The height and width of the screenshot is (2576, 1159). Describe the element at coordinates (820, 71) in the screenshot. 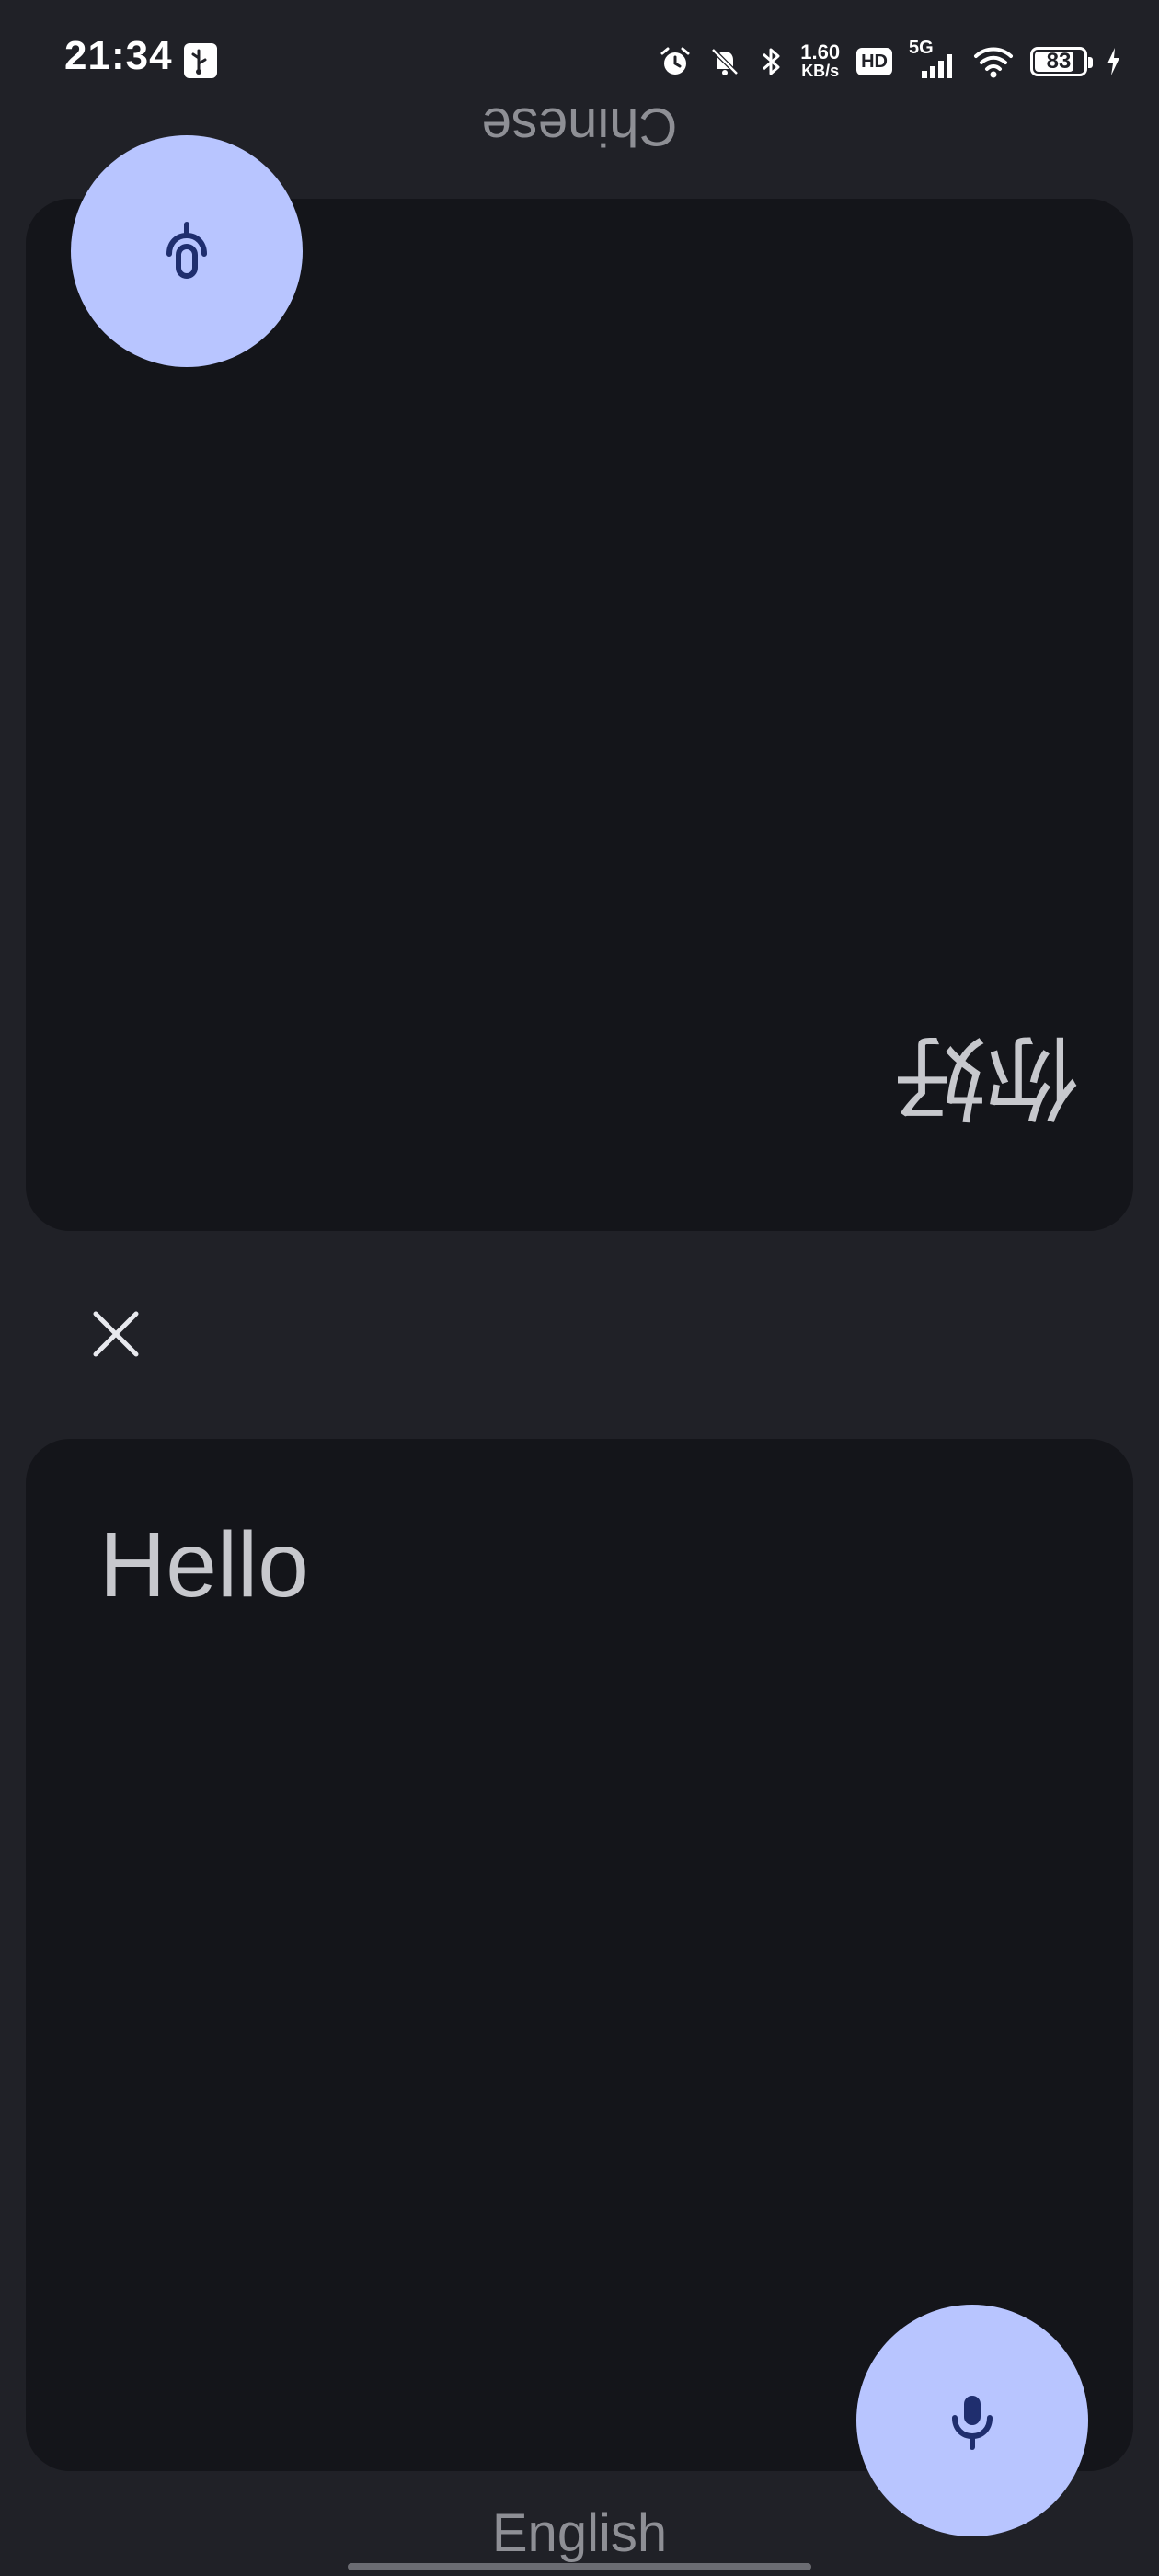

I see `network-speed-unit: KB/s` at that location.